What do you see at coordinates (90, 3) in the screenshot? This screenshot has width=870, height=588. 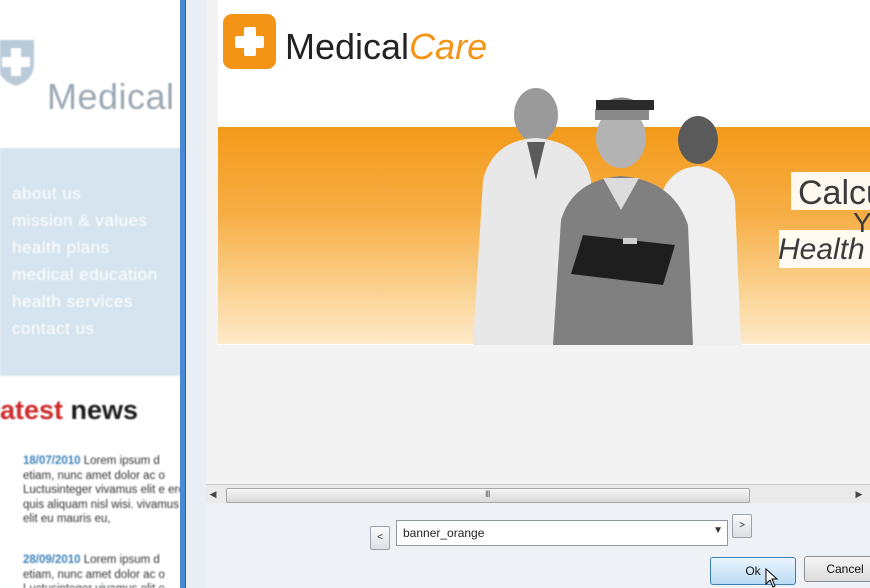 I see `top-ruler` at bounding box center [90, 3].